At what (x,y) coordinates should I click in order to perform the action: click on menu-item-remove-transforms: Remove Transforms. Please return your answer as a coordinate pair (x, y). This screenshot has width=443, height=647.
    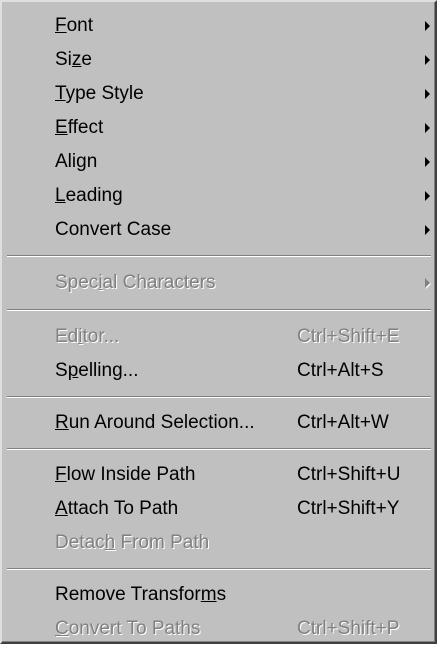
    Looking at the image, I should click on (219, 595).